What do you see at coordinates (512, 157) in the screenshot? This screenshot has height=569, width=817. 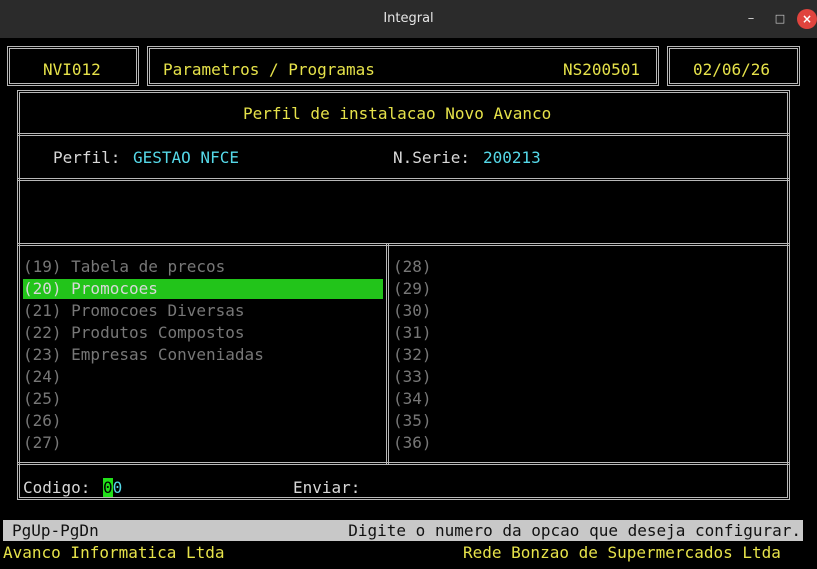 I see `serie-value: 200213` at bounding box center [512, 157].